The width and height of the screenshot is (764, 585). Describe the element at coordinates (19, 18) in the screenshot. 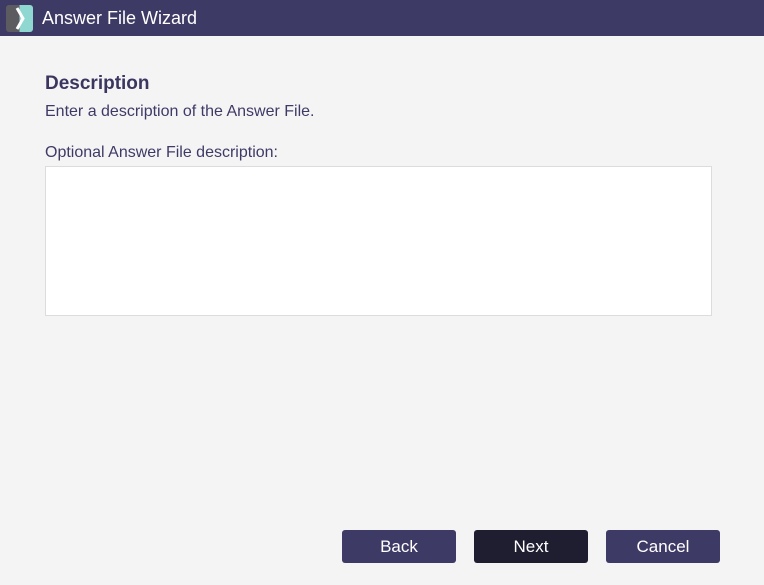

I see `chevron-logo-icon` at that location.